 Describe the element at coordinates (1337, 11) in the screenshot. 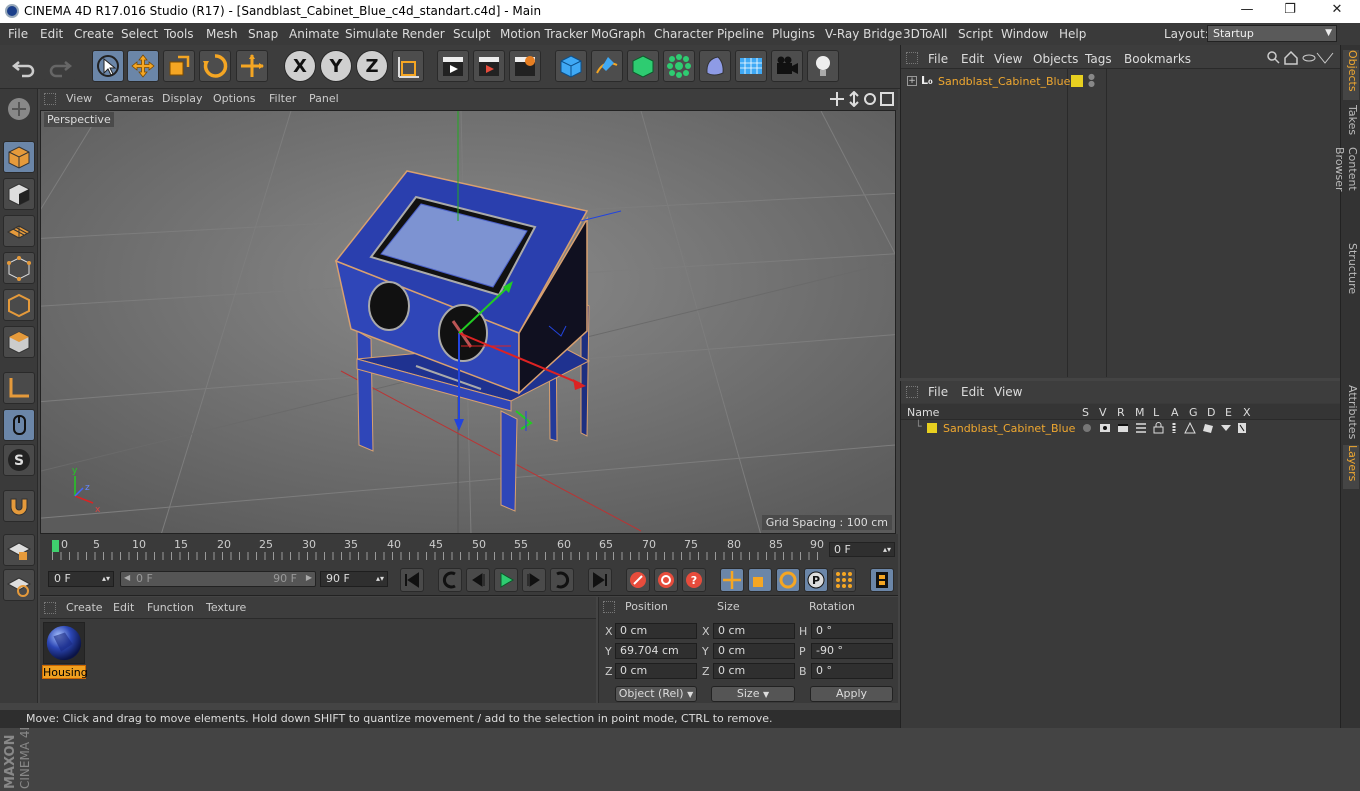

I see `close-button: ✕` at that location.